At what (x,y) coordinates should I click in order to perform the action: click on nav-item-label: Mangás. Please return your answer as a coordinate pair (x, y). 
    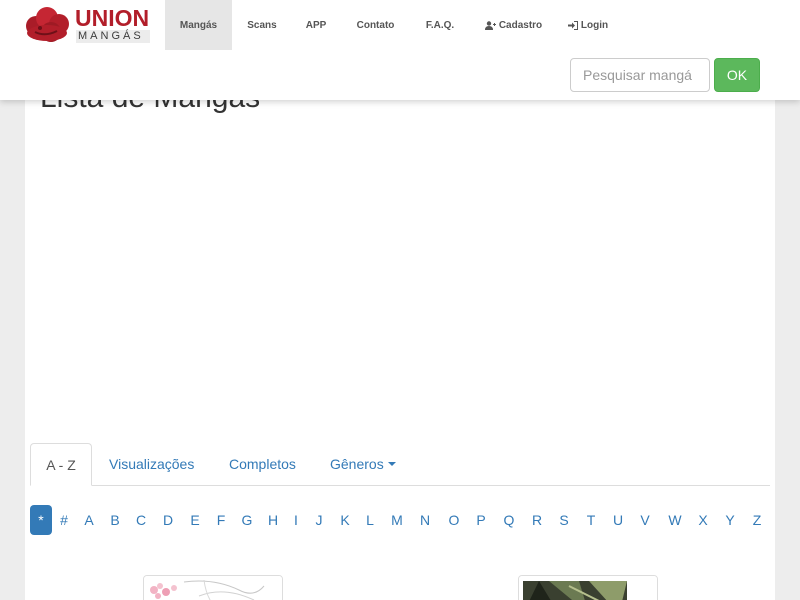
    Looking at the image, I should click on (198, 25).